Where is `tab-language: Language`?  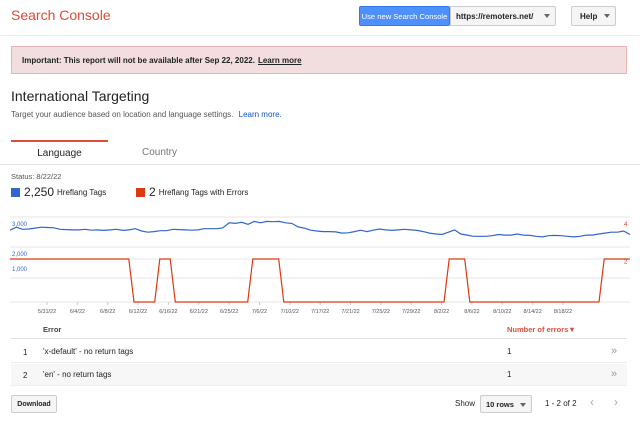 tab-language: Language is located at coordinates (59, 152).